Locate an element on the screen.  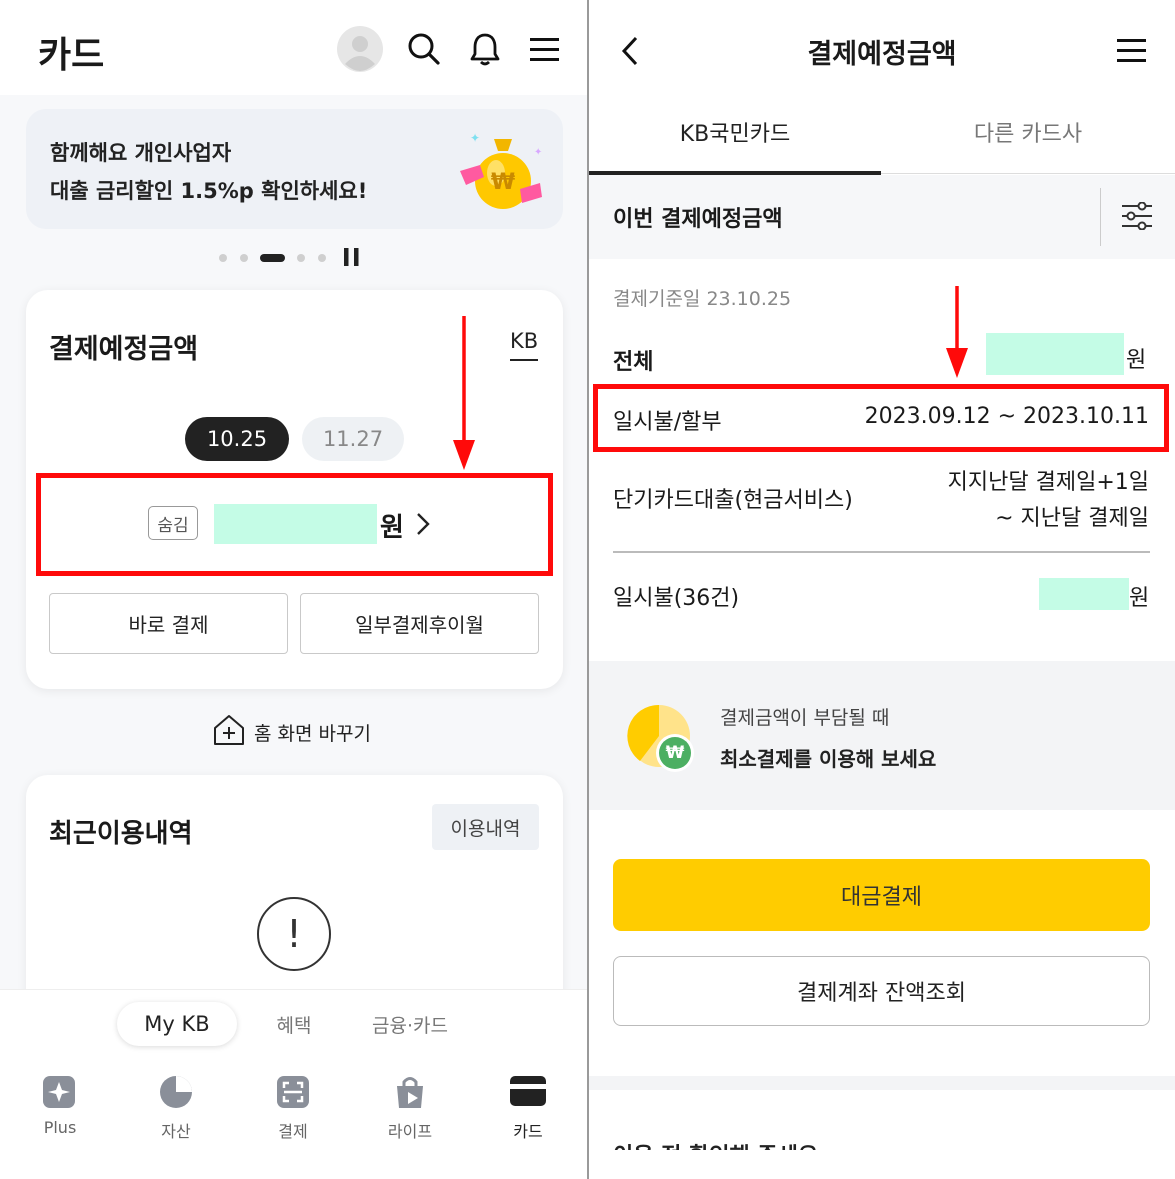
banner-line-1: 함께해요 개인사업자 is located at coordinates (141, 153).